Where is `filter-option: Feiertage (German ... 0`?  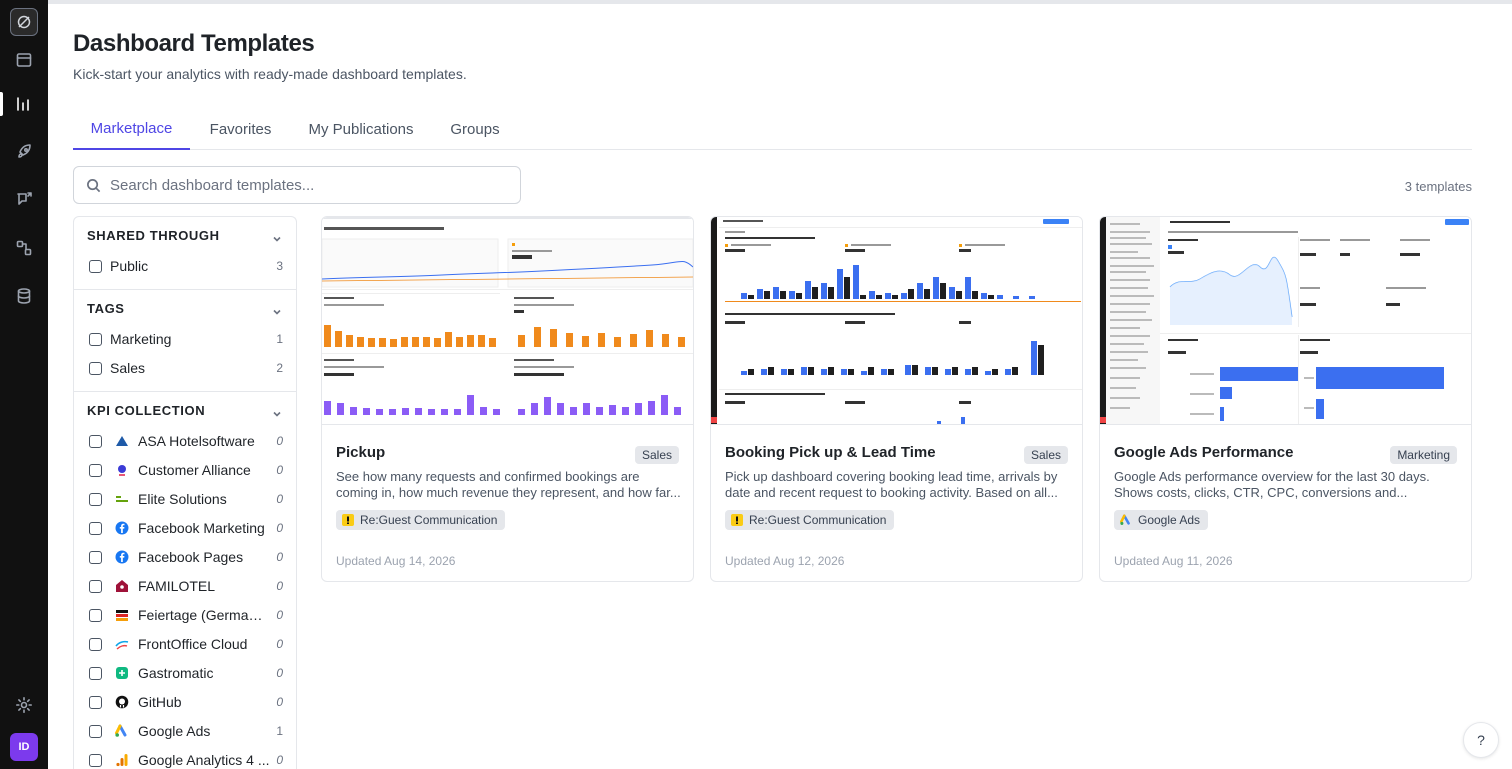
filter-option: Feiertage (German ... 0 is located at coordinates (186, 615).